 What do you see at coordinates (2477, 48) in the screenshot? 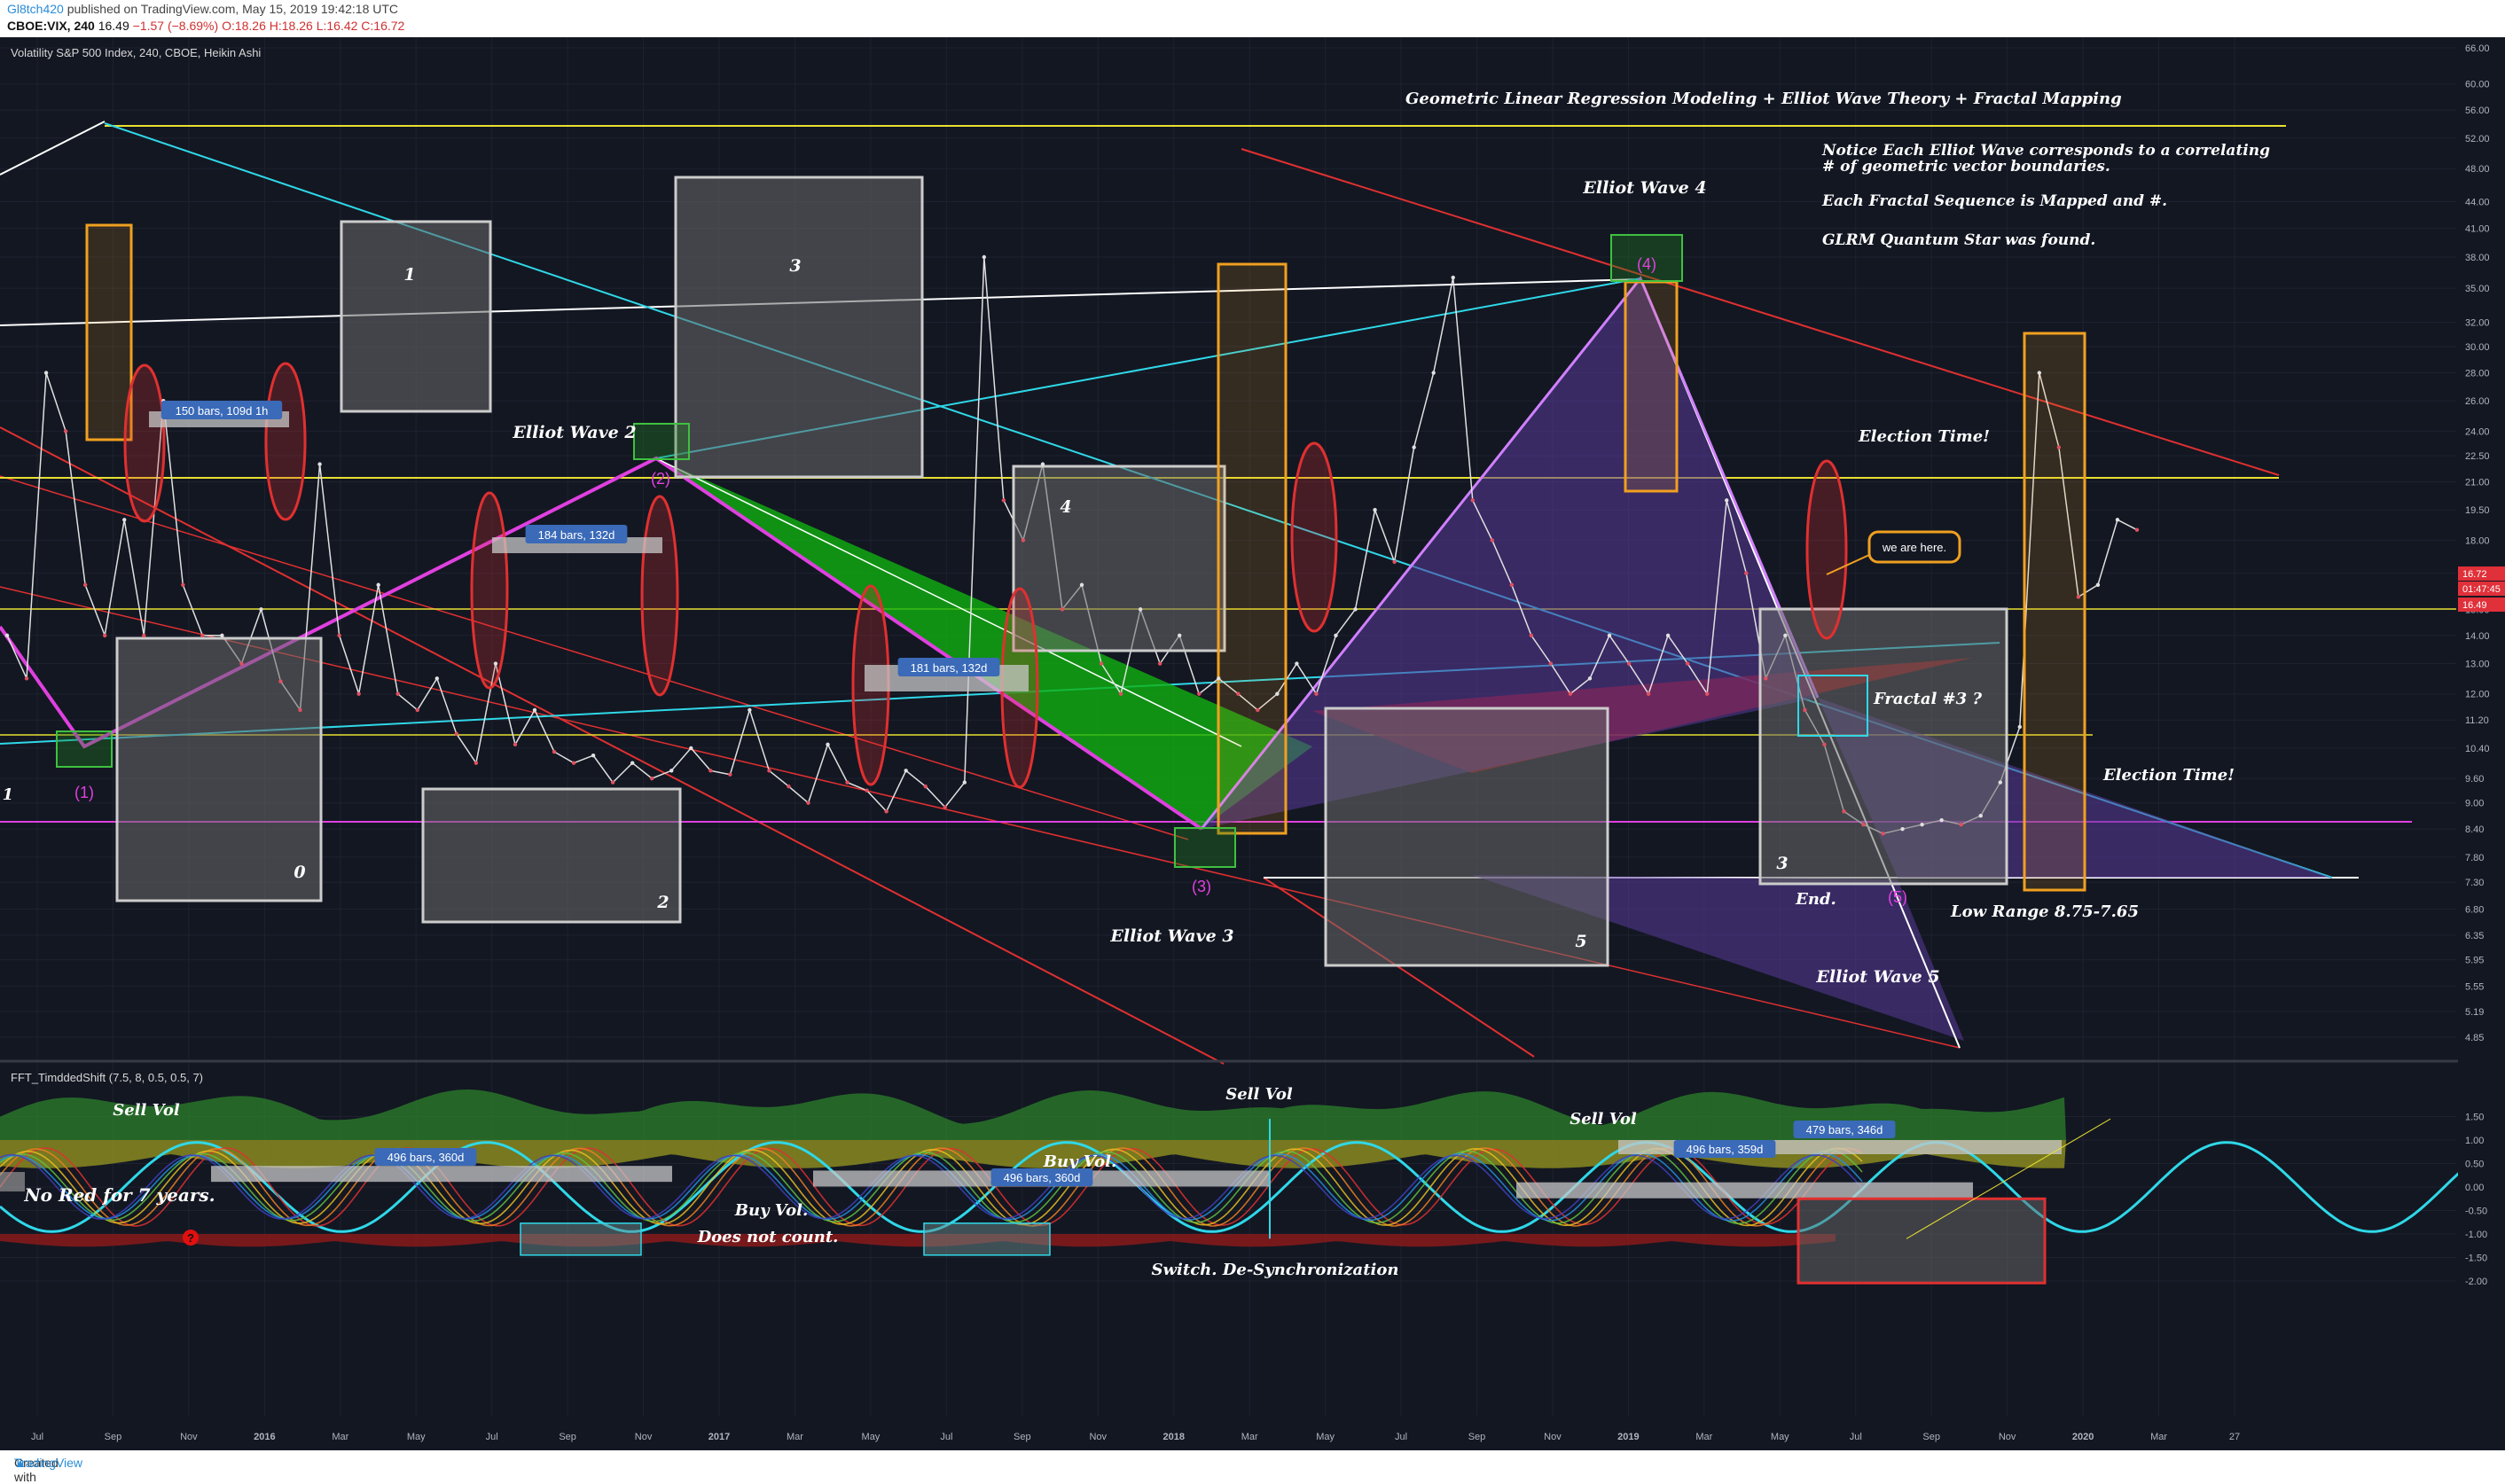
I see `price-tick-label: 66.00` at bounding box center [2477, 48].